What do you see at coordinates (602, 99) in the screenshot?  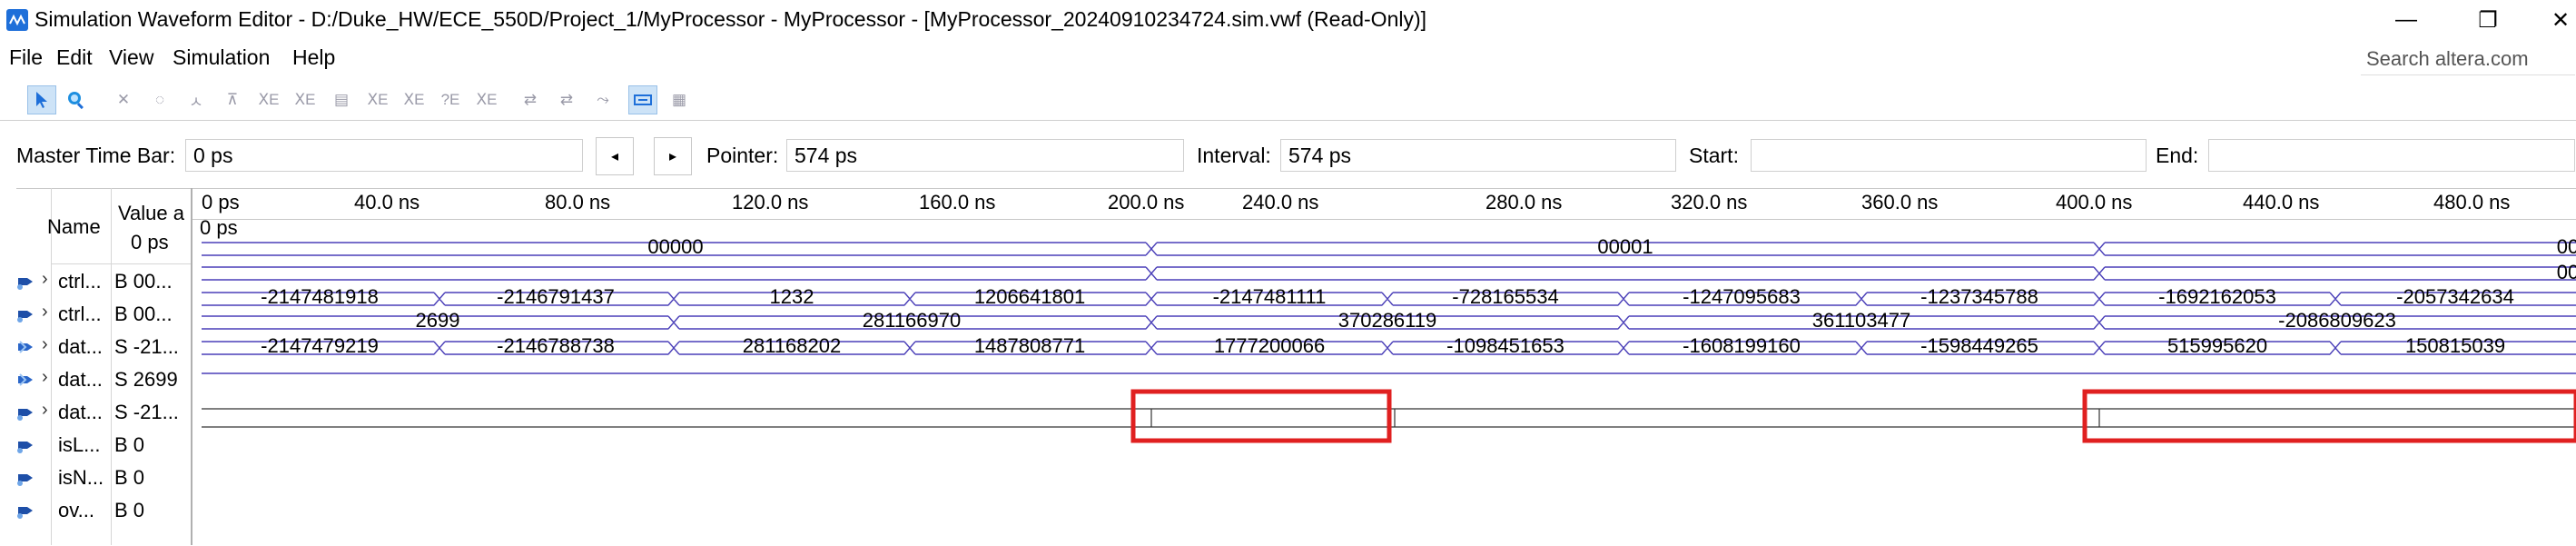 I see `group-icon: ⤳` at bounding box center [602, 99].